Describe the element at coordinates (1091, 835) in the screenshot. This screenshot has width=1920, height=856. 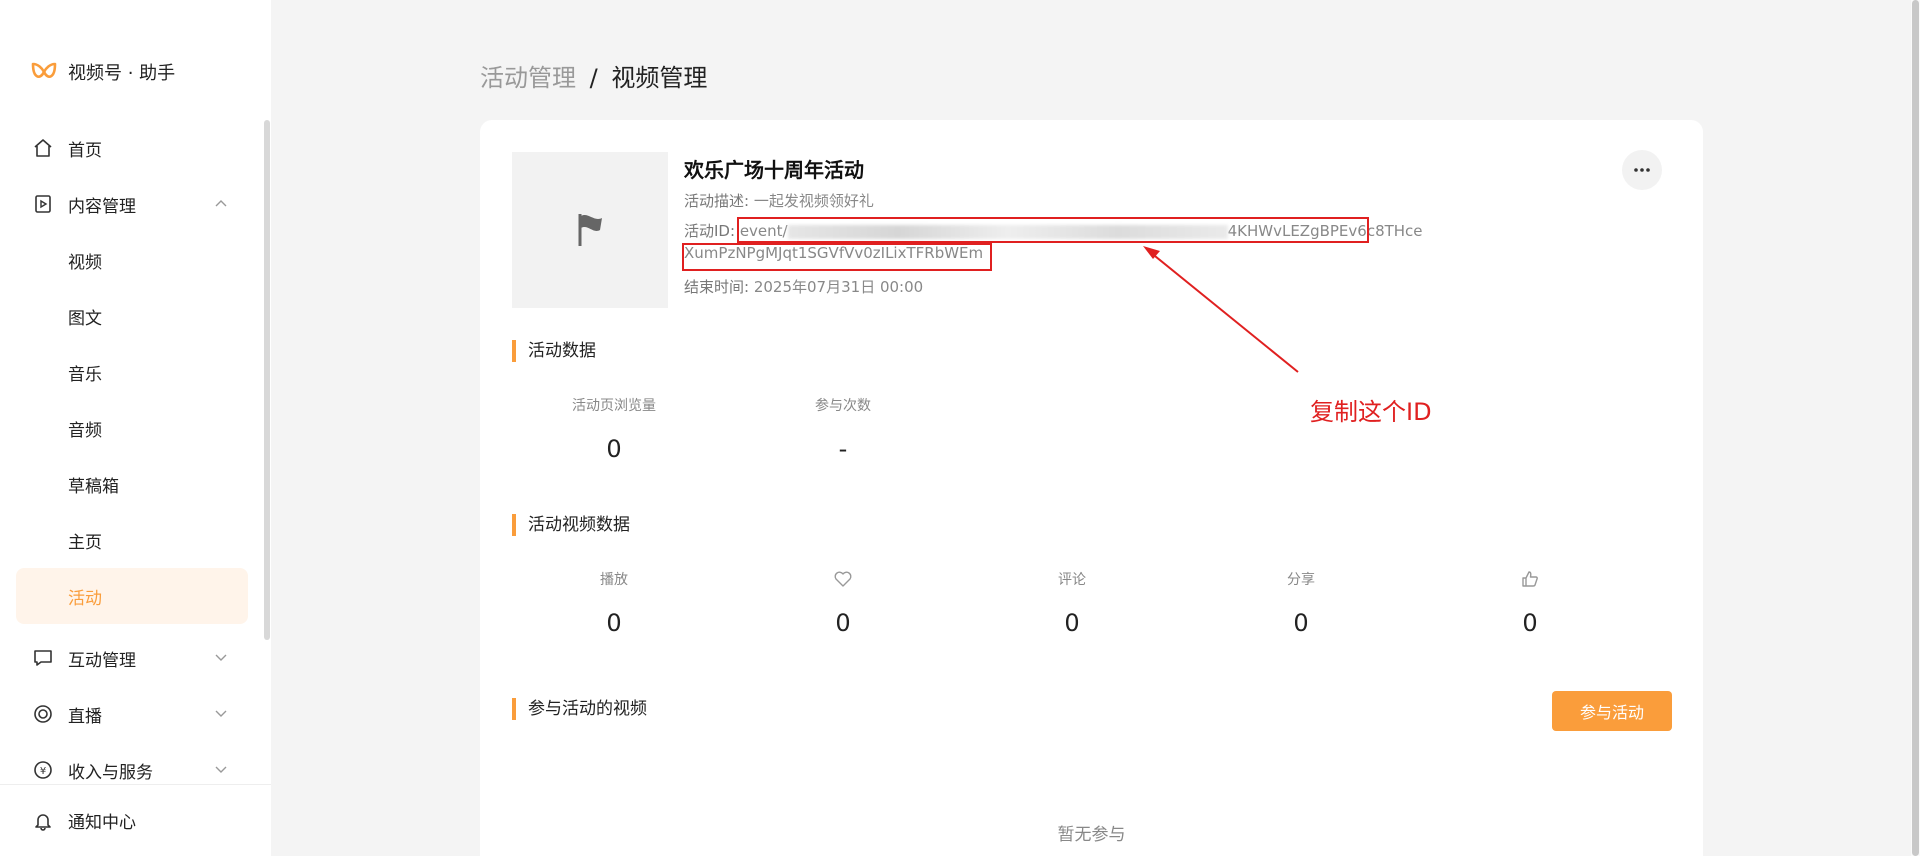
I see `empty-state: 暂无参与` at that location.